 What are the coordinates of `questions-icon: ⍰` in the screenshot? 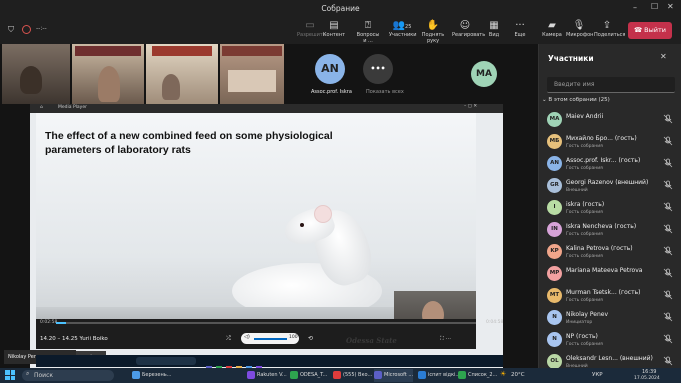 It's located at (368, 25).